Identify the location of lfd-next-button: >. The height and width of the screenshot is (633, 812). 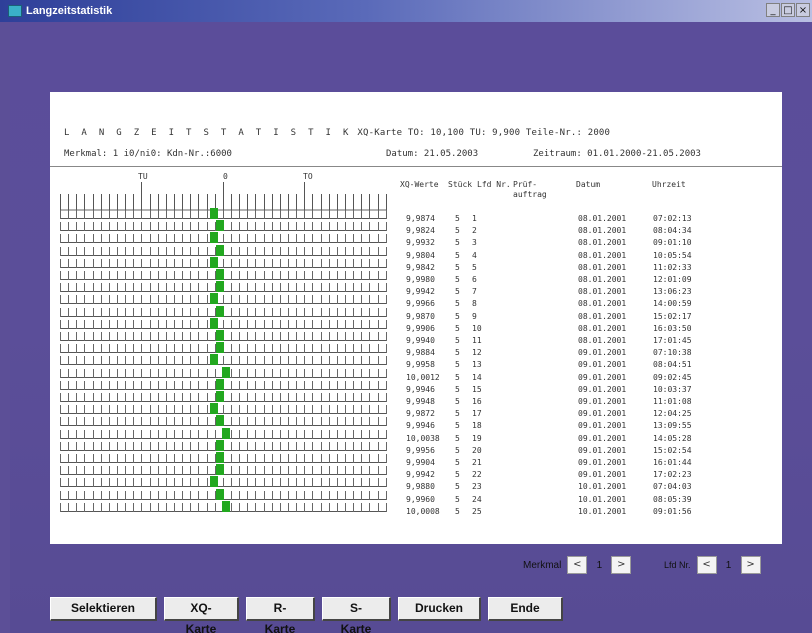
(750, 565).